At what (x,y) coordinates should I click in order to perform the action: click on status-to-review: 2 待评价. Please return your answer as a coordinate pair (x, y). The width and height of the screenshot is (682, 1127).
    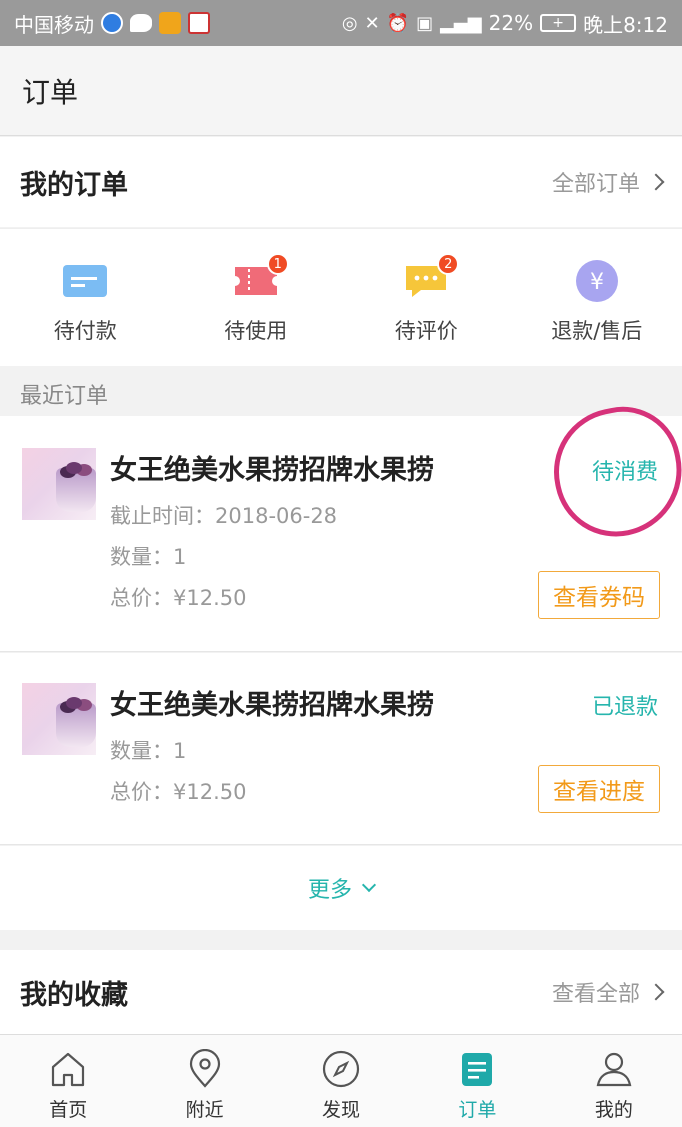
    Looking at the image, I should click on (426, 297).